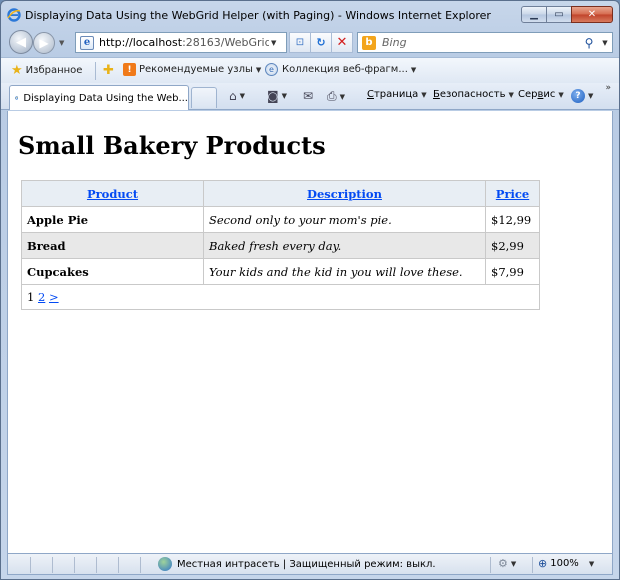 The width and height of the screenshot is (620, 580). What do you see at coordinates (503, 563) in the screenshot?
I see `tracking-protection-icon: ⚙` at bounding box center [503, 563].